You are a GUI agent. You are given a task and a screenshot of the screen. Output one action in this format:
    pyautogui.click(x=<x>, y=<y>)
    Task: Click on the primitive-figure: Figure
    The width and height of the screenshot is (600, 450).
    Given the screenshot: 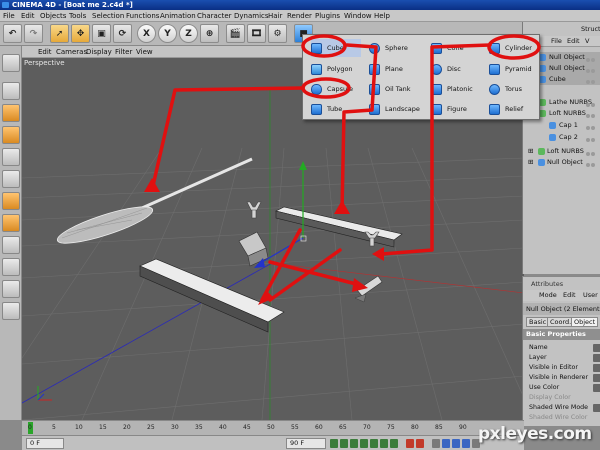 What is the action you would take?
    pyautogui.click(x=456, y=109)
    